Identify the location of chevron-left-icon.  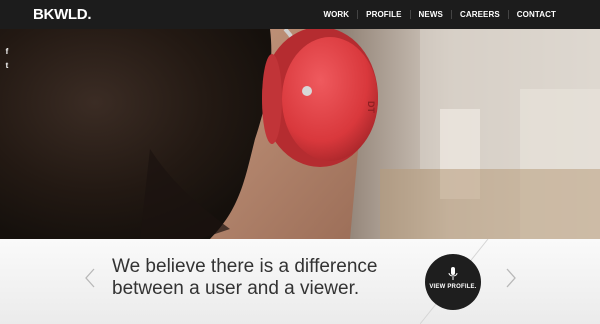
(90, 278).